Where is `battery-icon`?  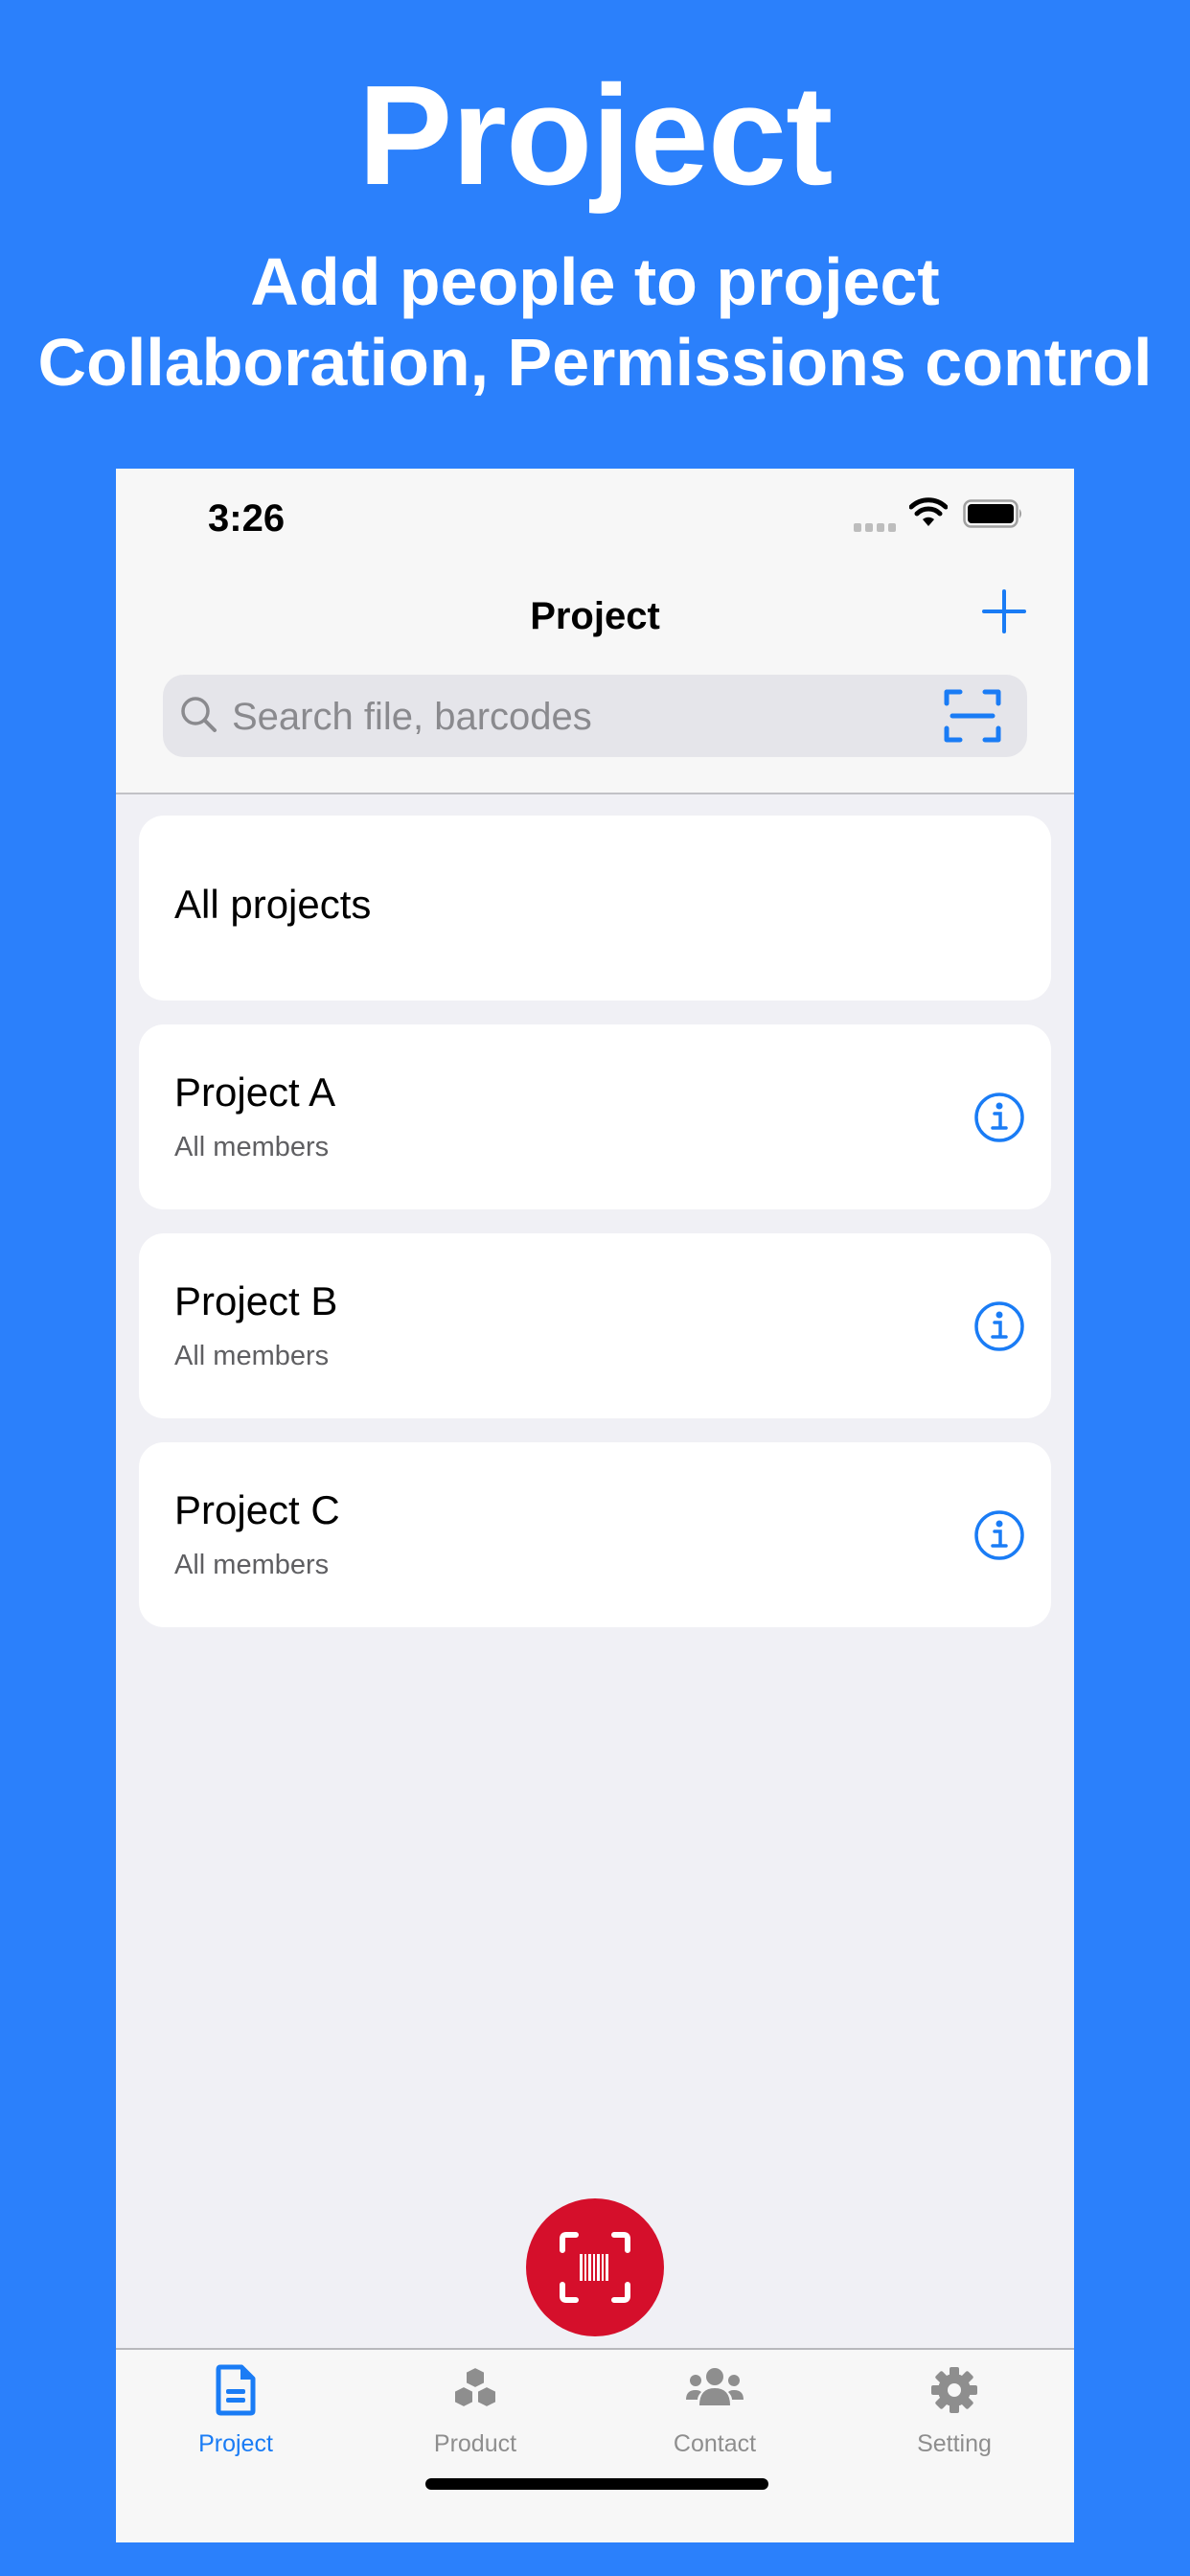
battery-icon is located at coordinates (992, 513).